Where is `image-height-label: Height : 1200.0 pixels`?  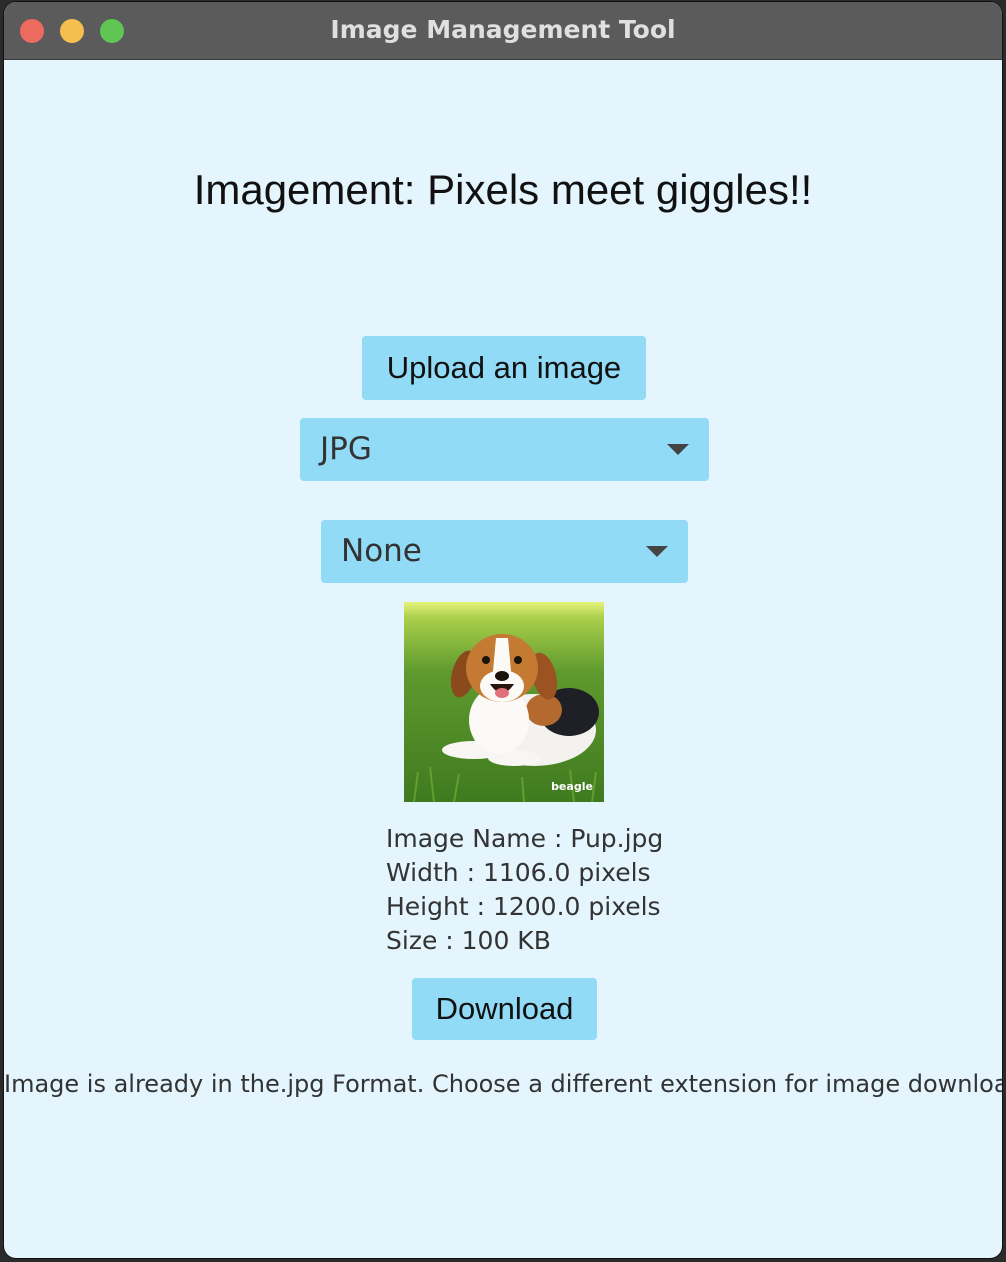
image-height-label: Height : 1200.0 pixels is located at coordinates (523, 906).